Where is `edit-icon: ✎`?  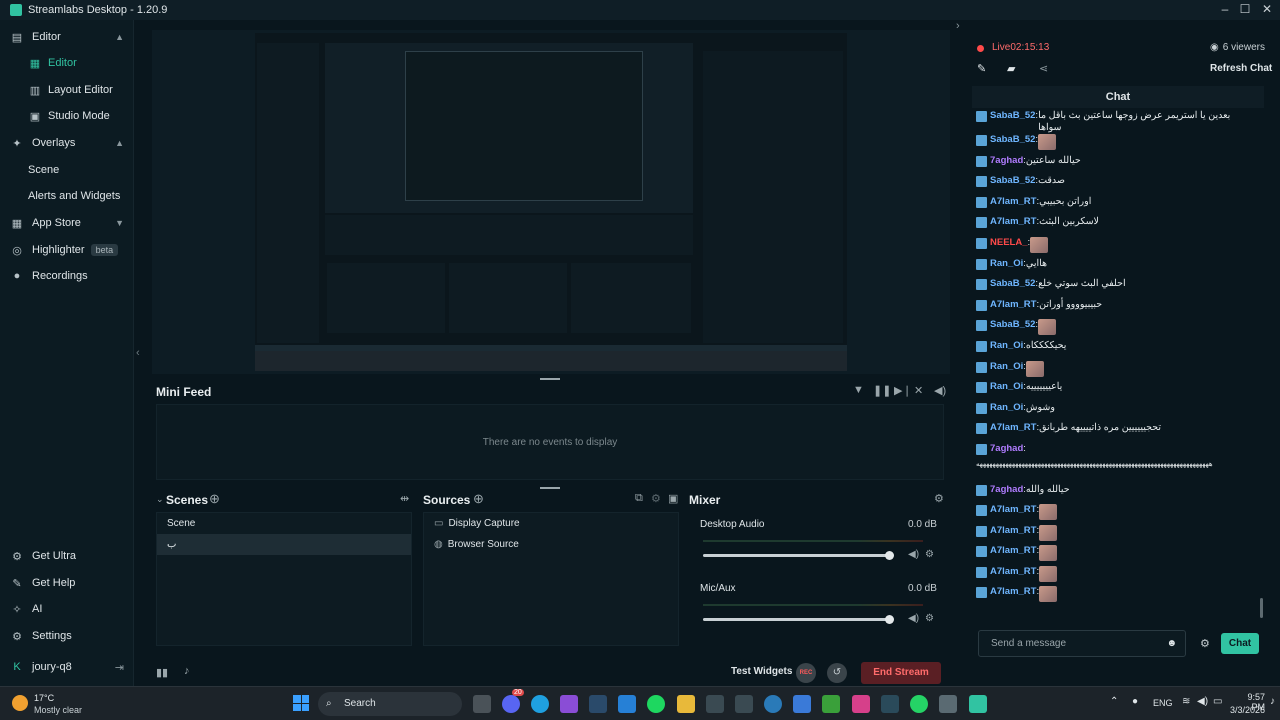
edit-icon: ✎ is located at coordinates (981, 68).